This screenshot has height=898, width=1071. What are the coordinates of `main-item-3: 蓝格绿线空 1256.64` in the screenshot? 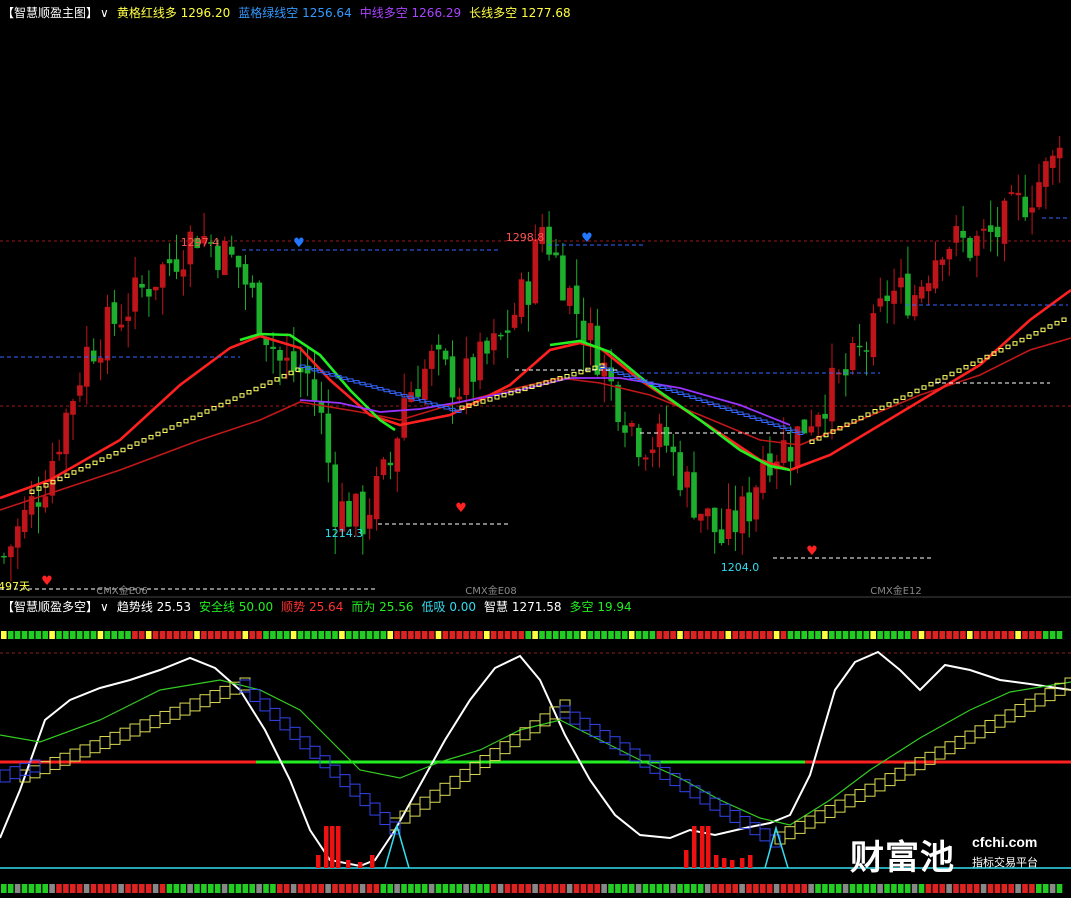 It's located at (295, 13).